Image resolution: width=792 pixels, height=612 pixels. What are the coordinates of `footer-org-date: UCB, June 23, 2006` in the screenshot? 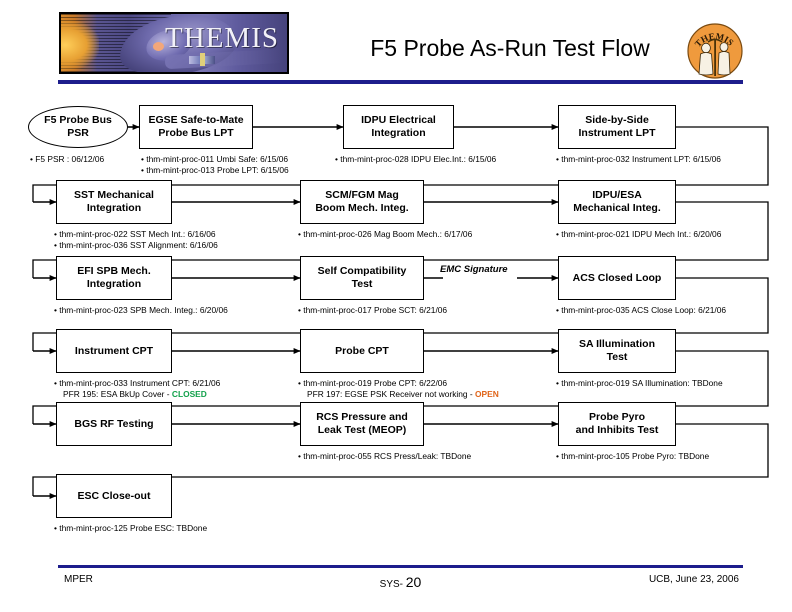 It's located at (693, 579).